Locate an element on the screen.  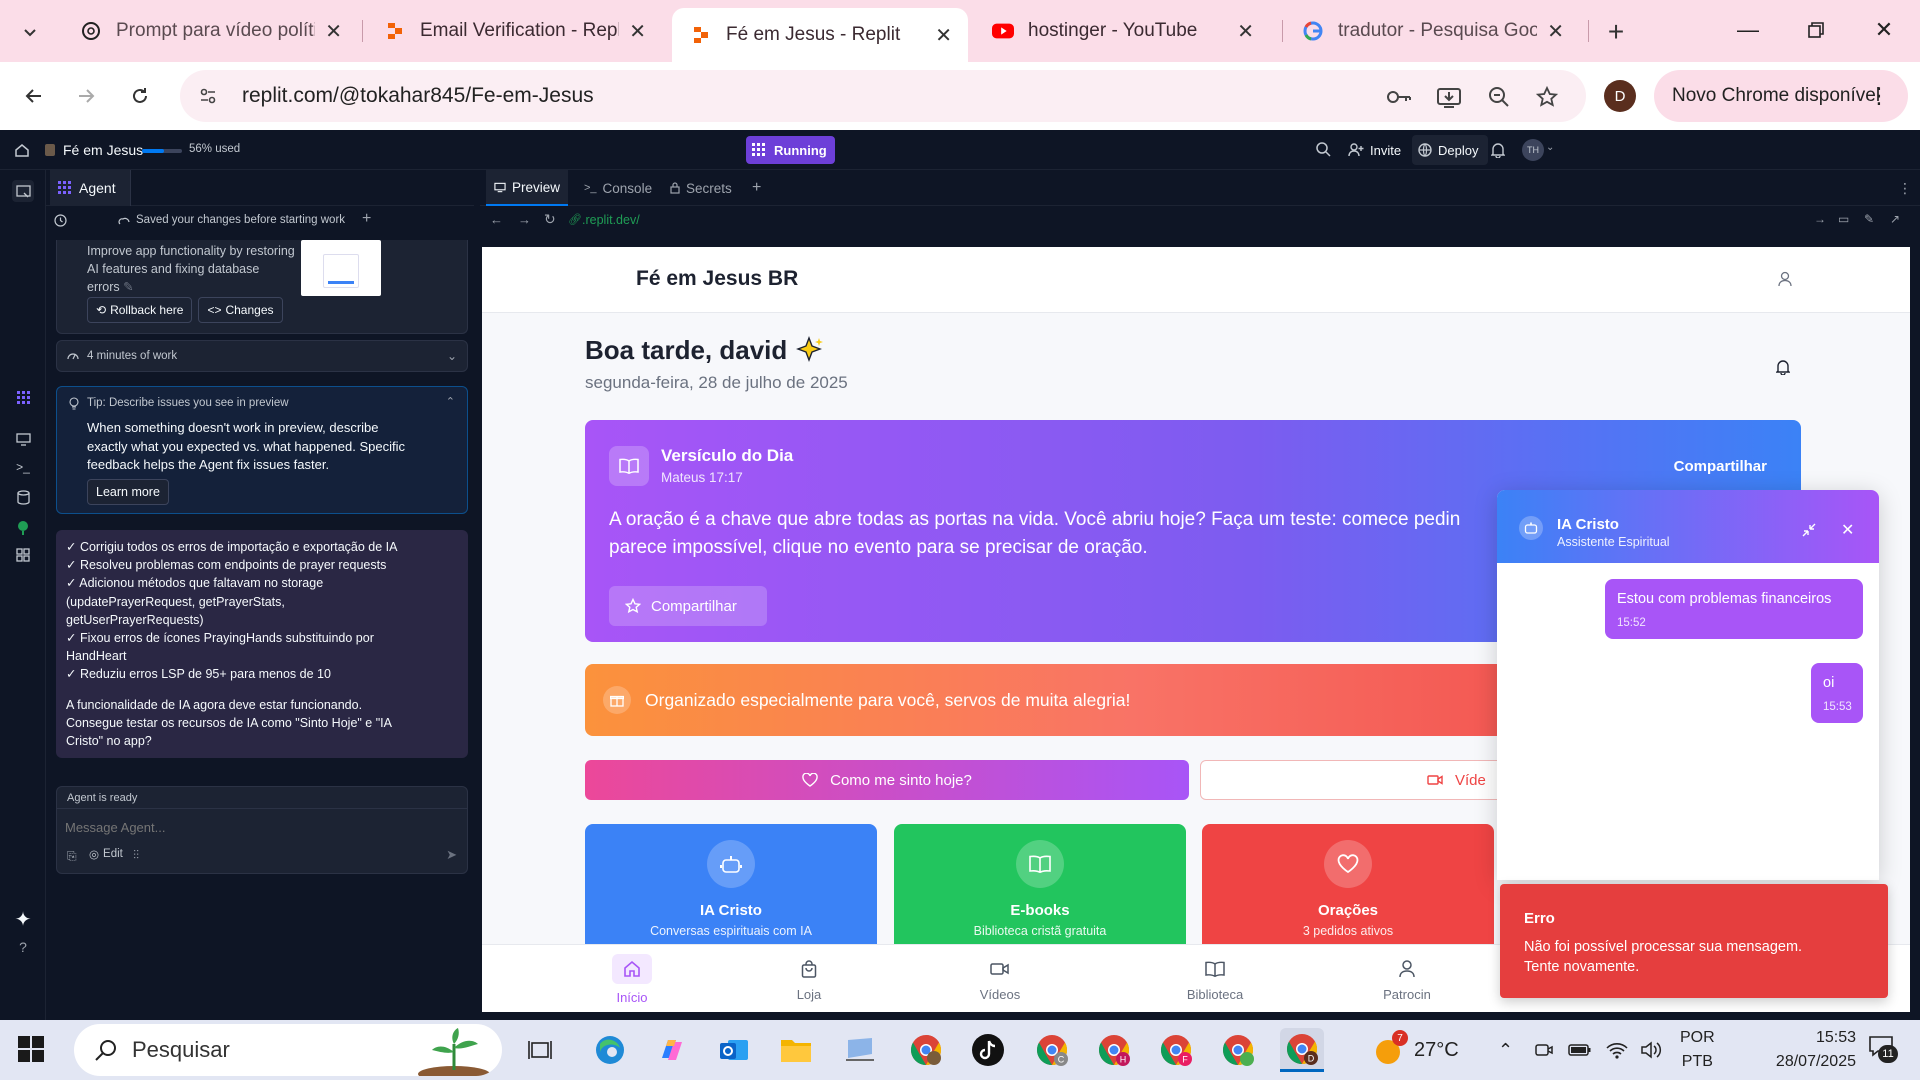
profile-avatar: D is located at coordinates (1620, 96).